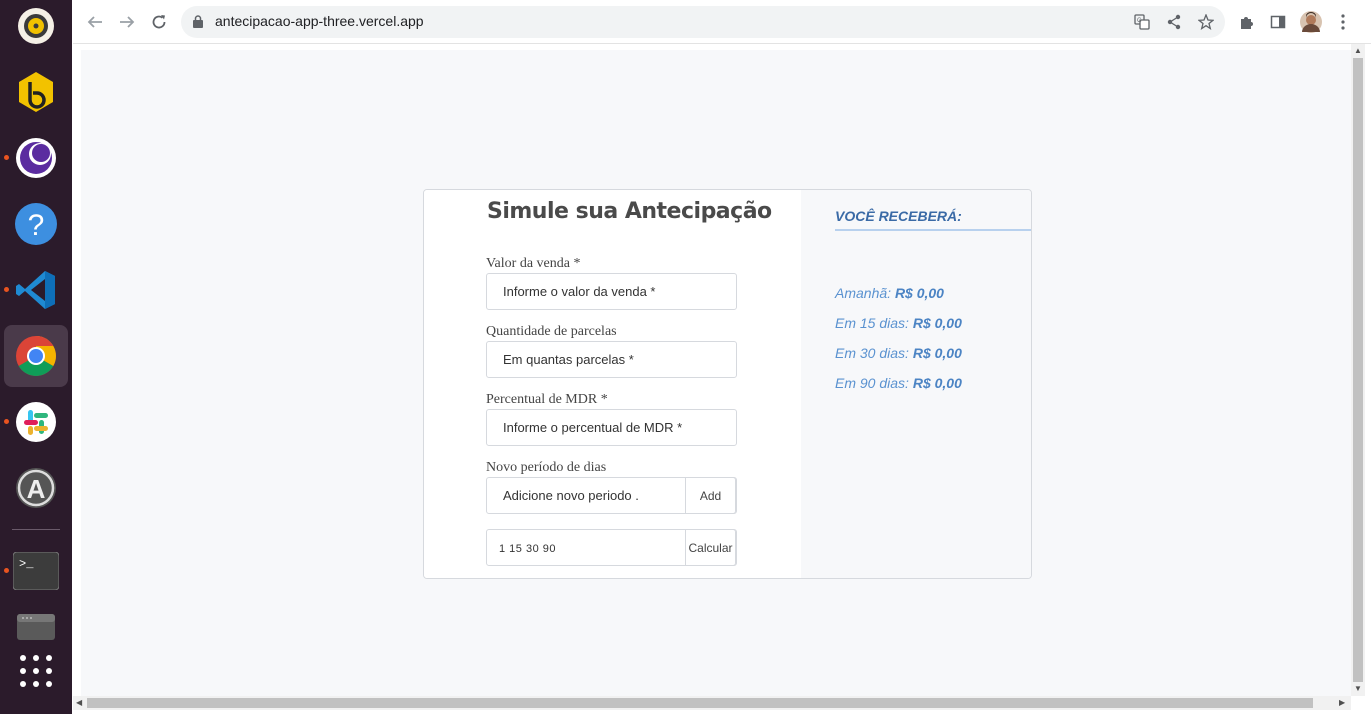  I want to click on new-period-input: Adicione novo periodo . Add, so click(611, 495).